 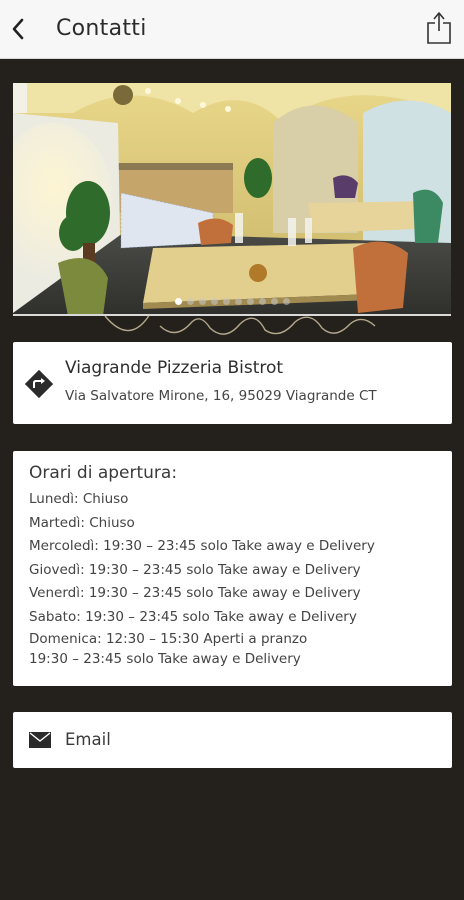 What do you see at coordinates (232, 29) in the screenshot?
I see `top-bar: Contatti` at bounding box center [232, 29].